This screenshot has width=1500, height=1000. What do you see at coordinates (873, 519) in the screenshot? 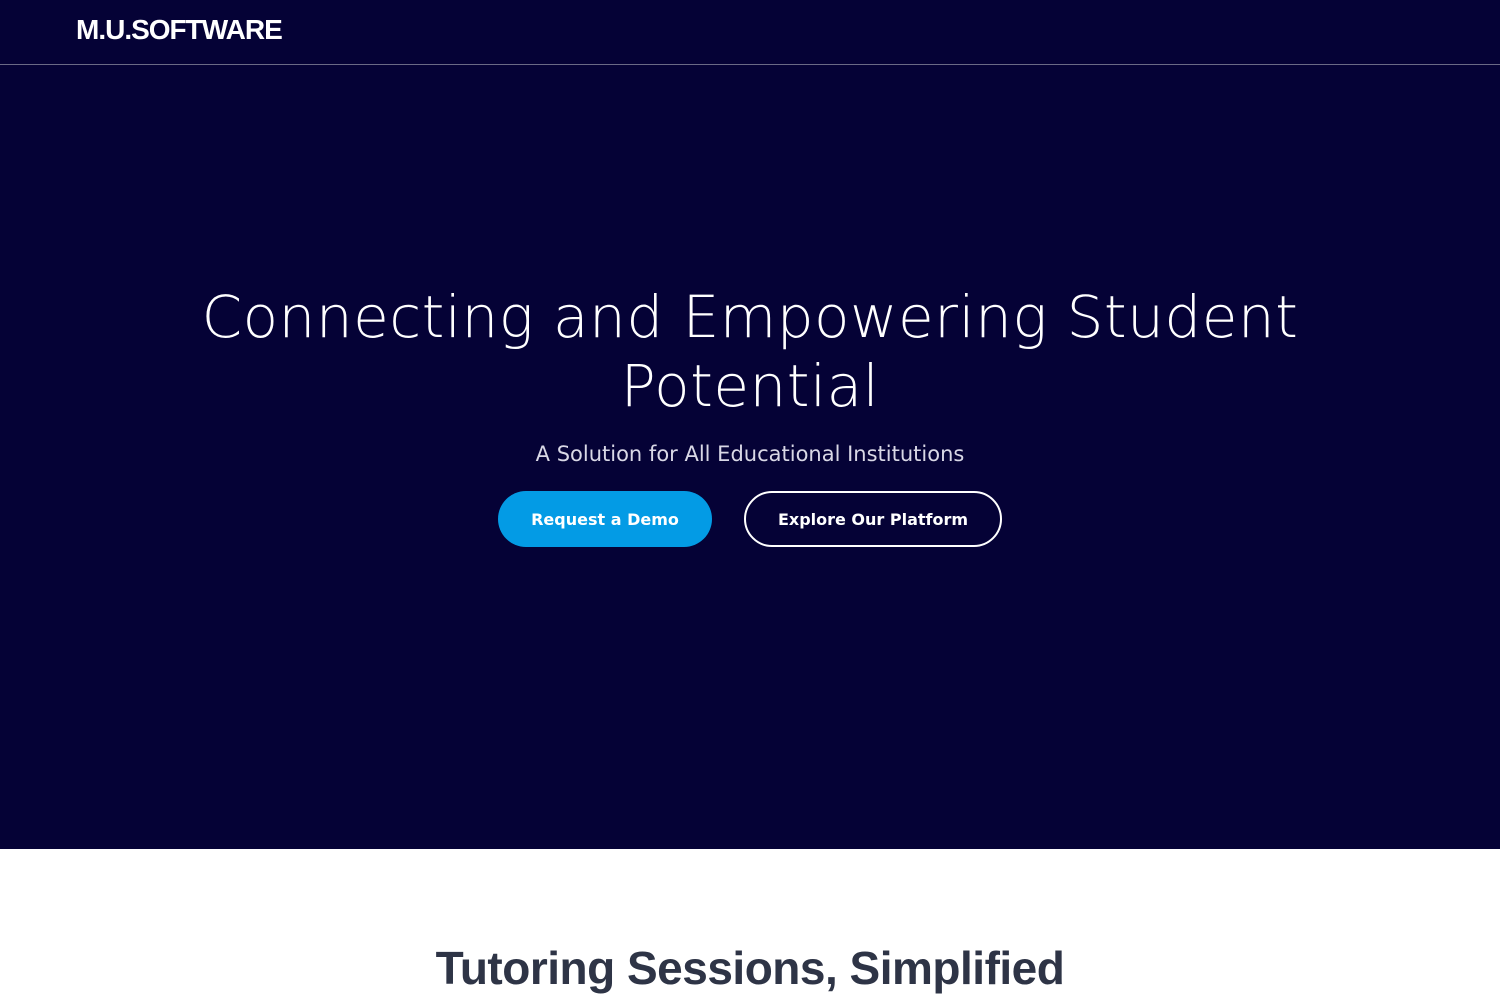
I see `explore-platform-button: Explore Our Platform` at bounding box center [873, 519].